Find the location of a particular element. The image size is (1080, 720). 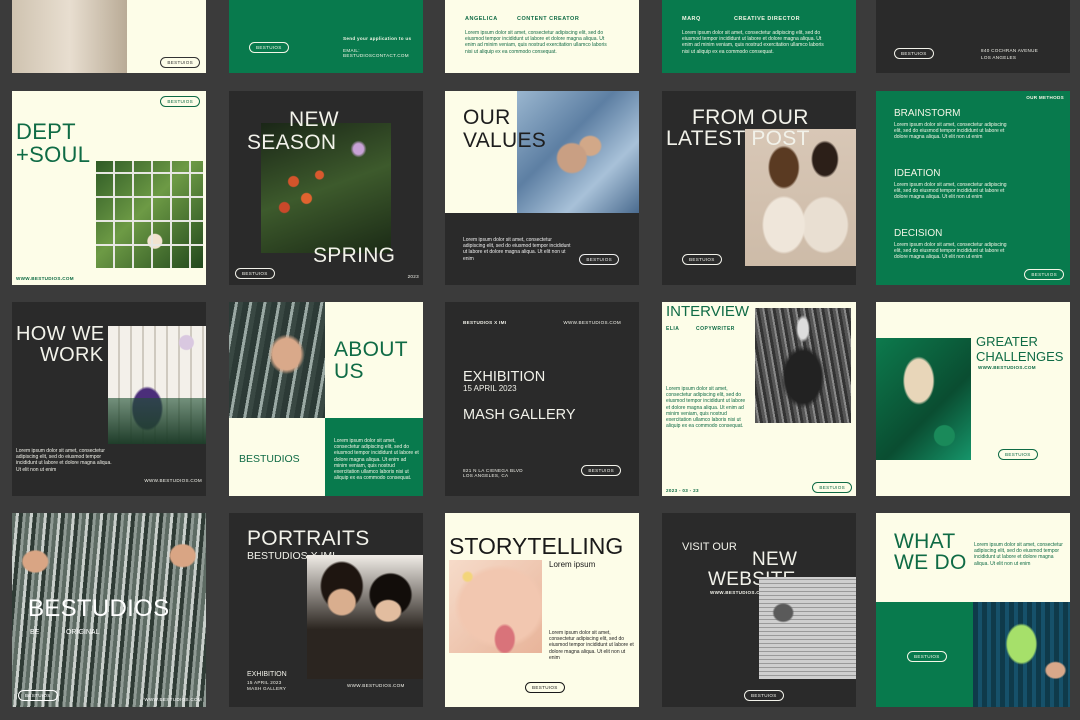

what-we-do-title-2: WE DO is located at coordinates (930, 562).